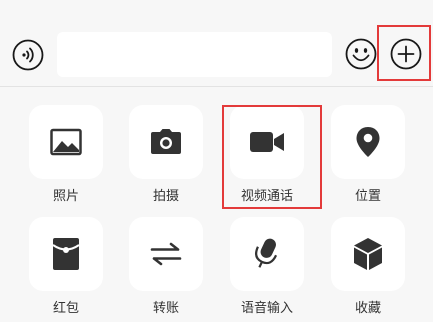 The image size is (433, 322). I want to click on emoji-icon, so click(361, 54).